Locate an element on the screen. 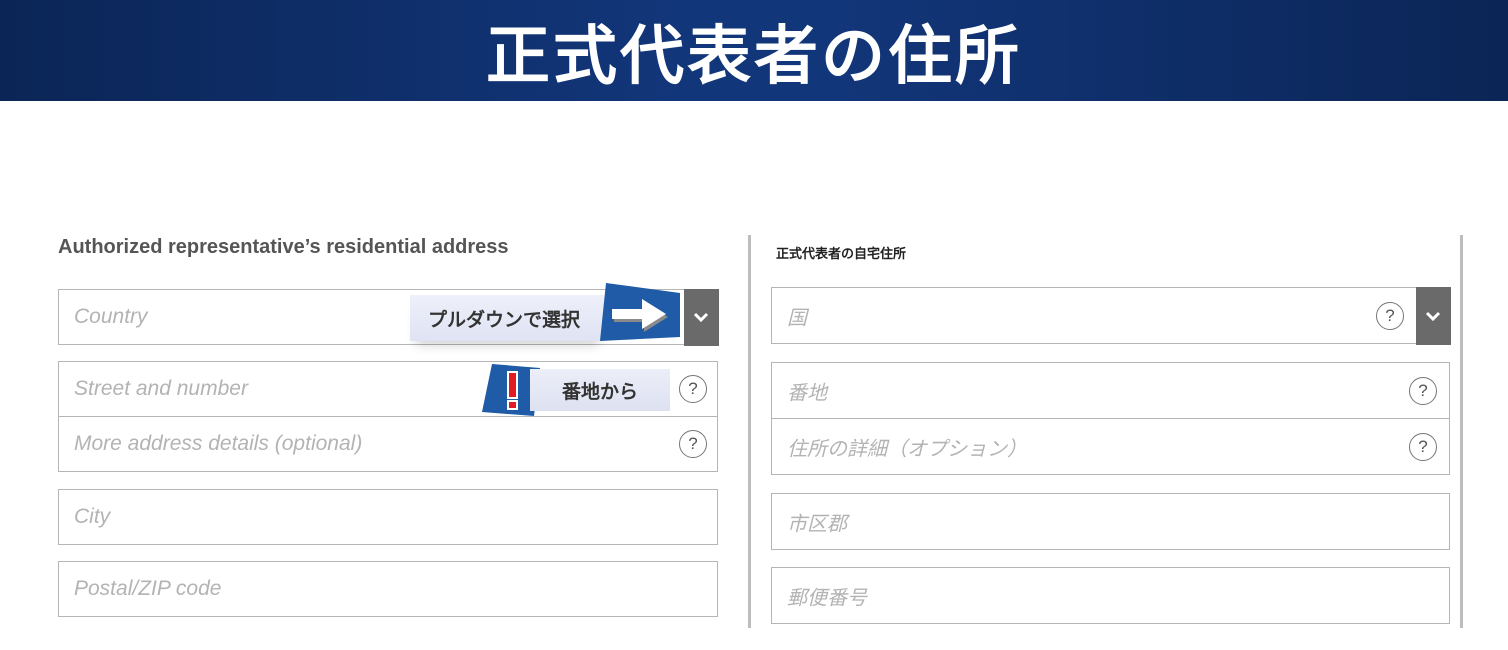 The width and height of the screenshot is (1508, 650). page-title: 正式代表者の住所 is located at coordinates (754, 56).